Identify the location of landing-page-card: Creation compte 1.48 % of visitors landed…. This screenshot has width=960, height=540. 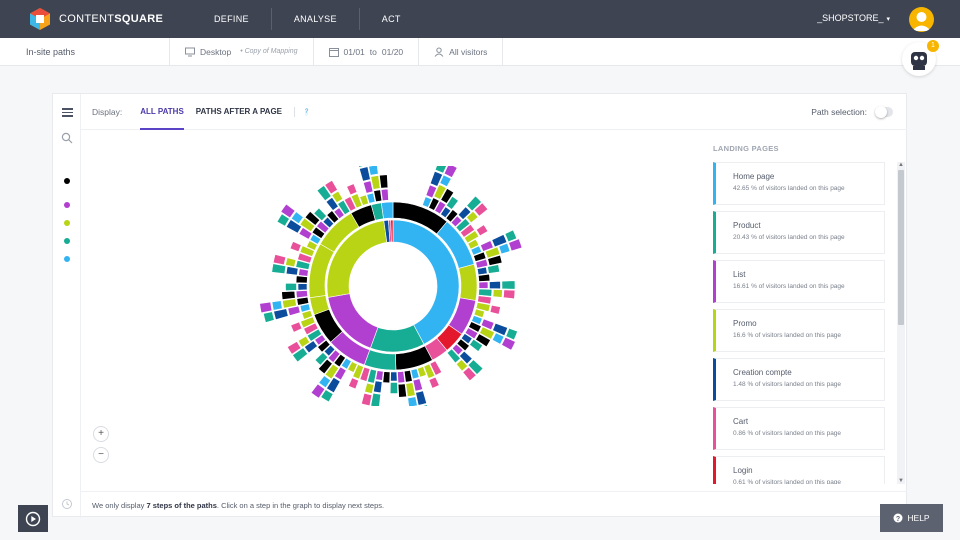
(799, 379).